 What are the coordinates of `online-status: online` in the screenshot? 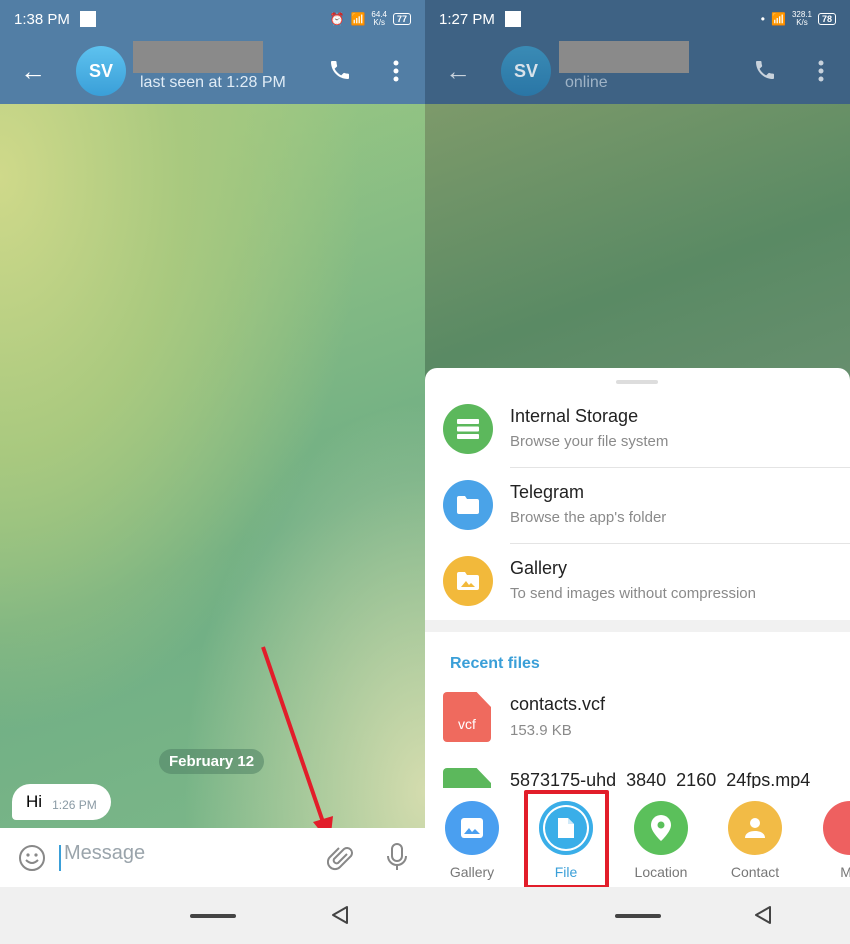 It's located at (586, 82).